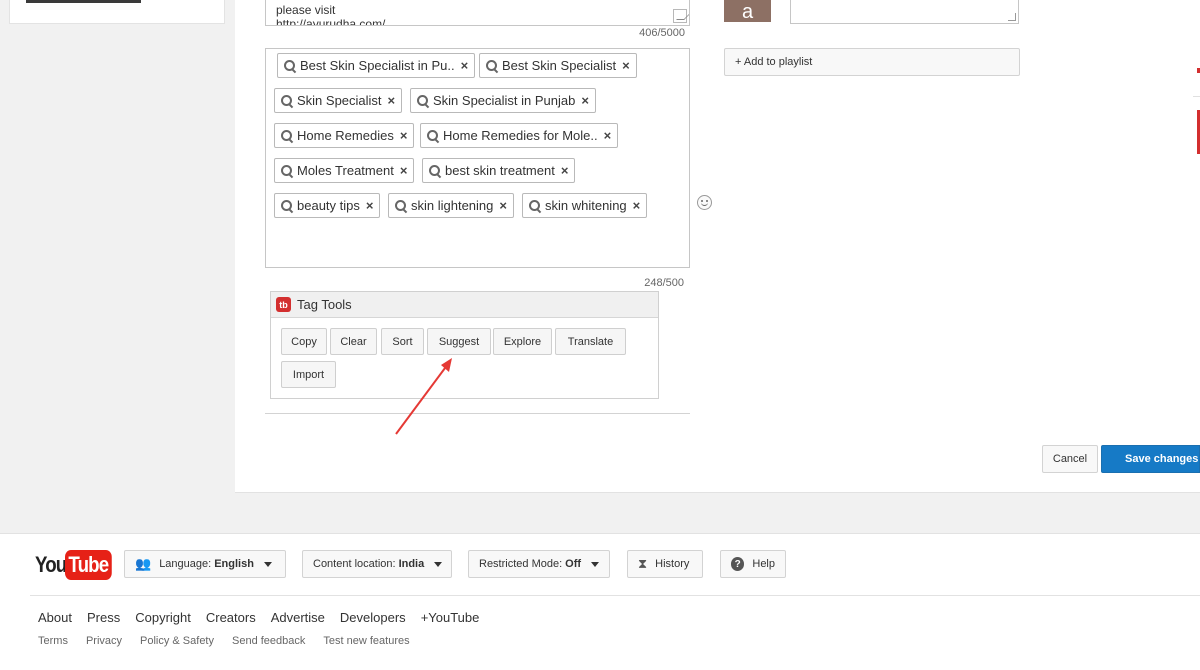  Describe the element at coordinates (1070, 459) in the screenshot. I see `cancel-button: Cancel` at that location.